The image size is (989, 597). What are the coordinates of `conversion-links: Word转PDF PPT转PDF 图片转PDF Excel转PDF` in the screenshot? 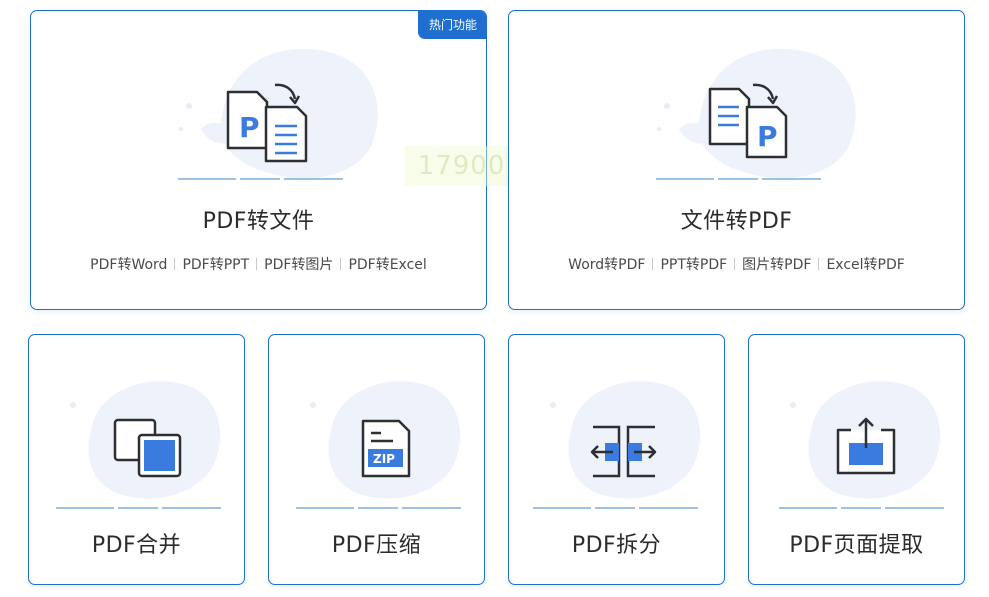 It's located at (736, 264).